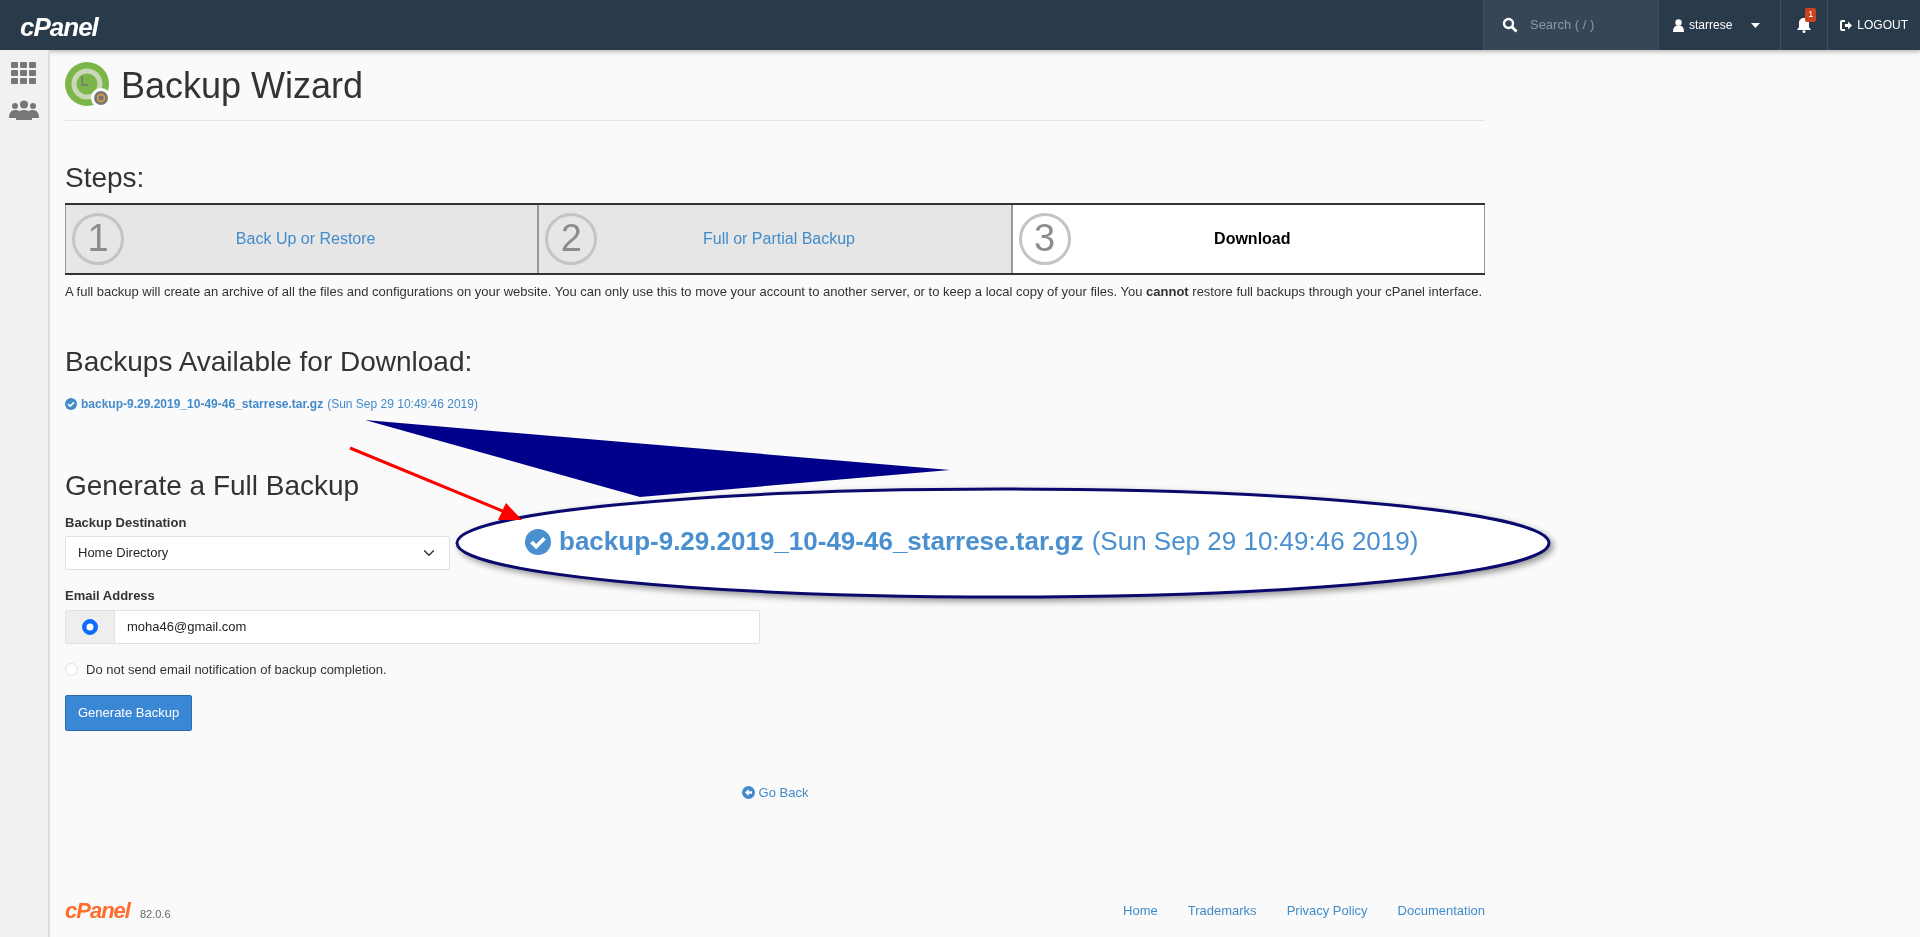  I want to click on search-field: Search ( / ), so click(1582, 25).